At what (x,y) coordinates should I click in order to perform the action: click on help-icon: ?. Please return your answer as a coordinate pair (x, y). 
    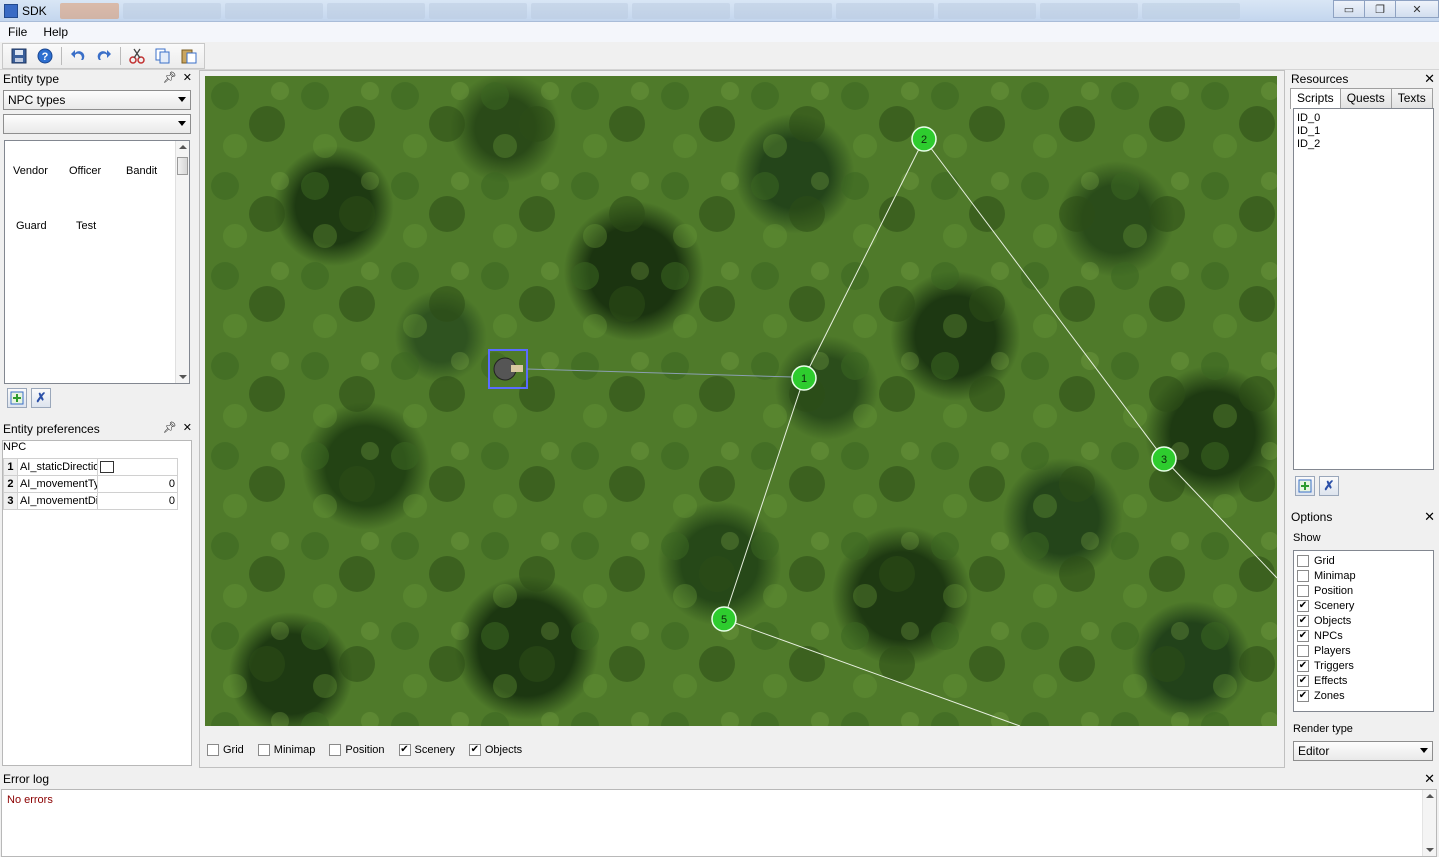
    Looking at the image, I should click on (45, 56).